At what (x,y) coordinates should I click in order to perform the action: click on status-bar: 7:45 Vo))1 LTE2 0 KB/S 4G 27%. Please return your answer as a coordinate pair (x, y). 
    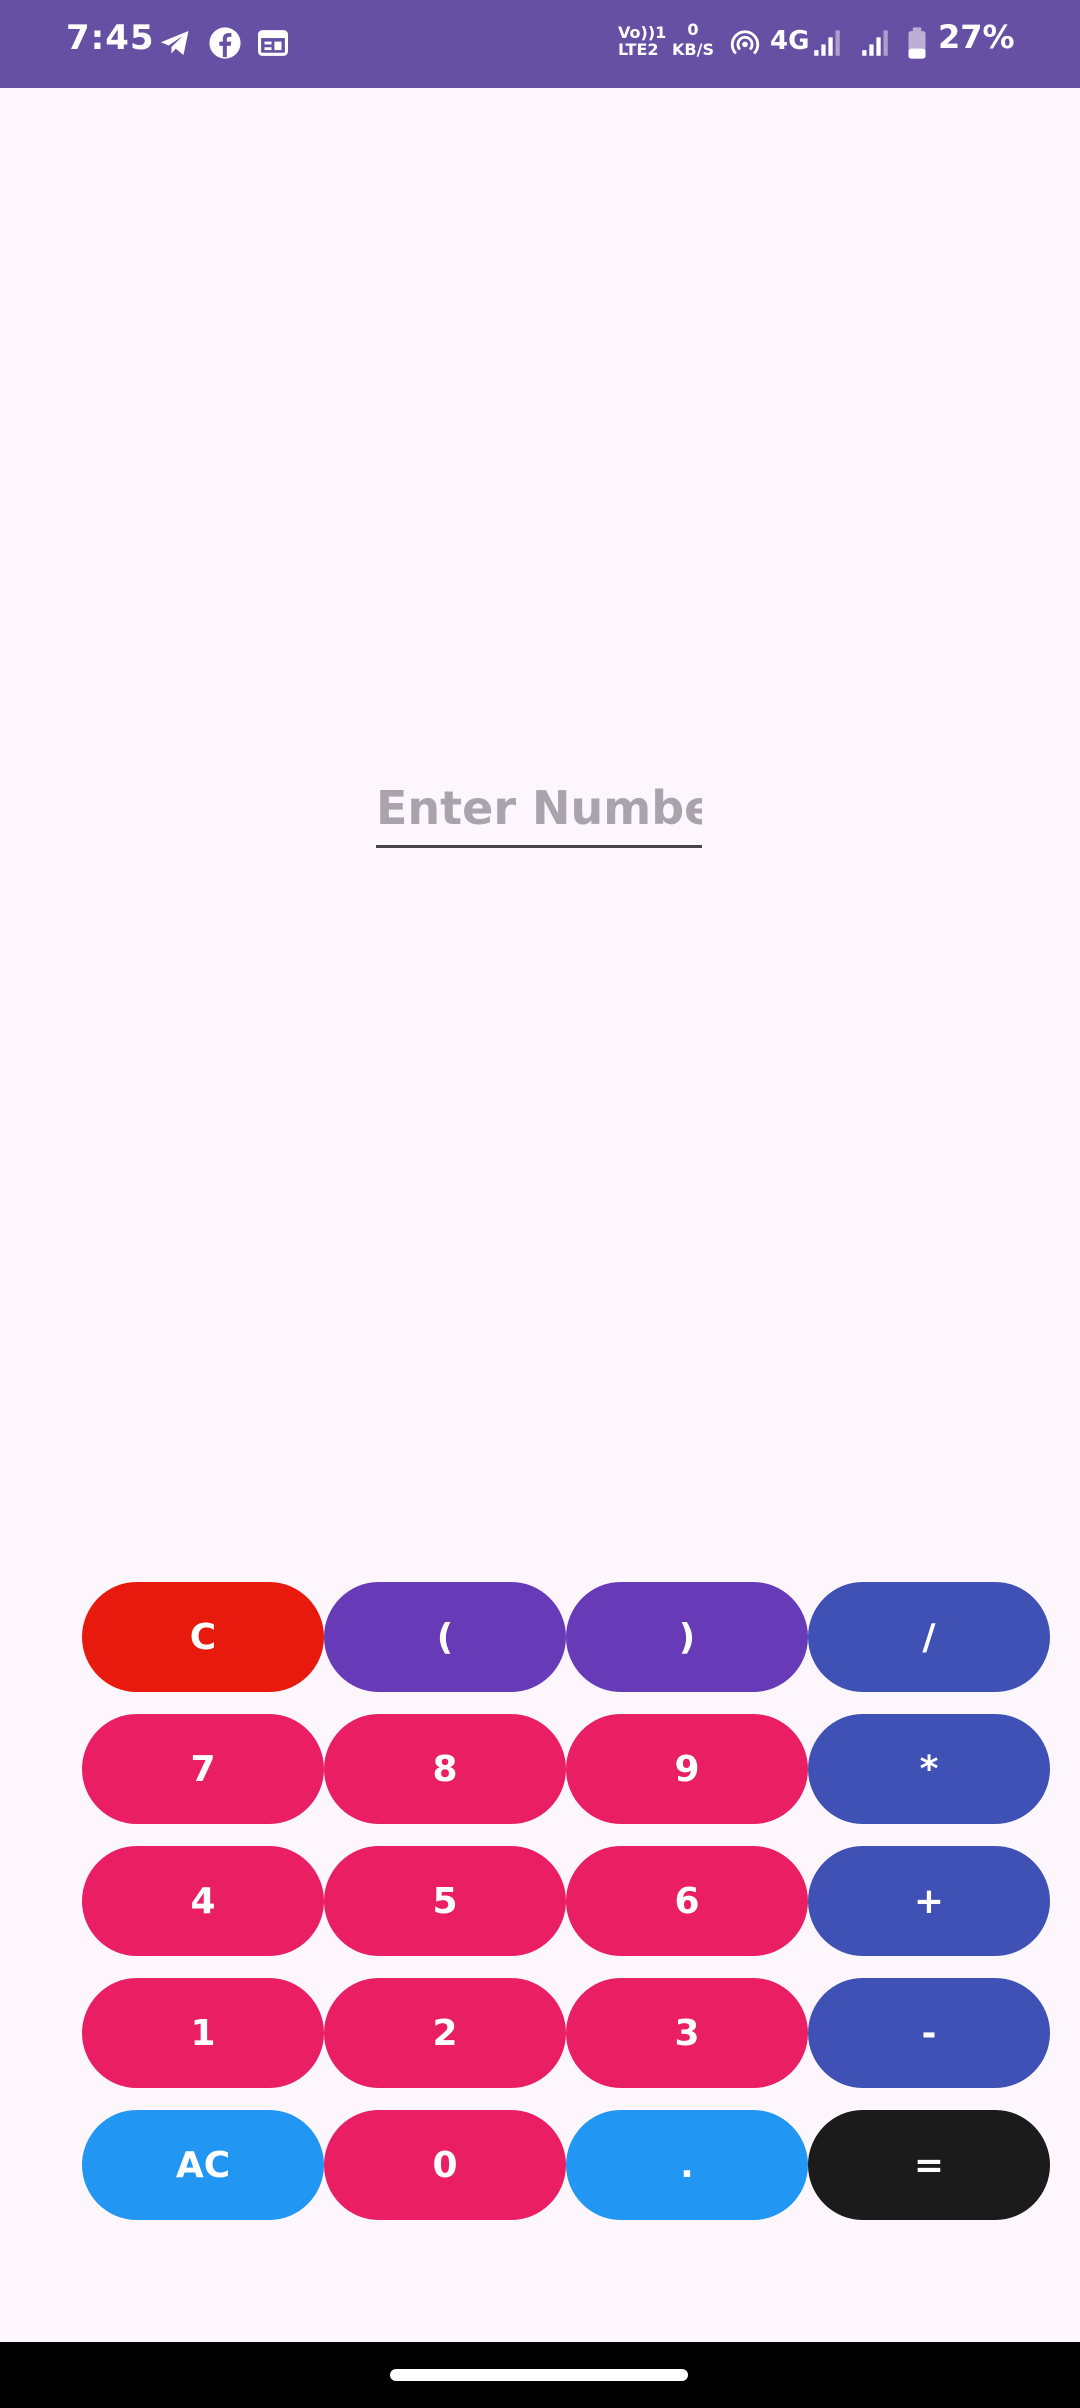
    Looking at the image, I should click on (540, 44).